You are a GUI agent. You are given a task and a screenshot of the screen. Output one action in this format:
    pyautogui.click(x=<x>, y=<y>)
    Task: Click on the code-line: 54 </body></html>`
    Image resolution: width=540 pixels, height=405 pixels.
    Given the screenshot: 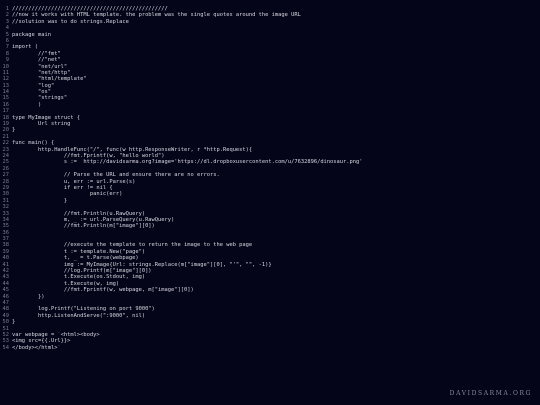 What is the action you would take?
    pyautogui.click(x=270, y=348)
    